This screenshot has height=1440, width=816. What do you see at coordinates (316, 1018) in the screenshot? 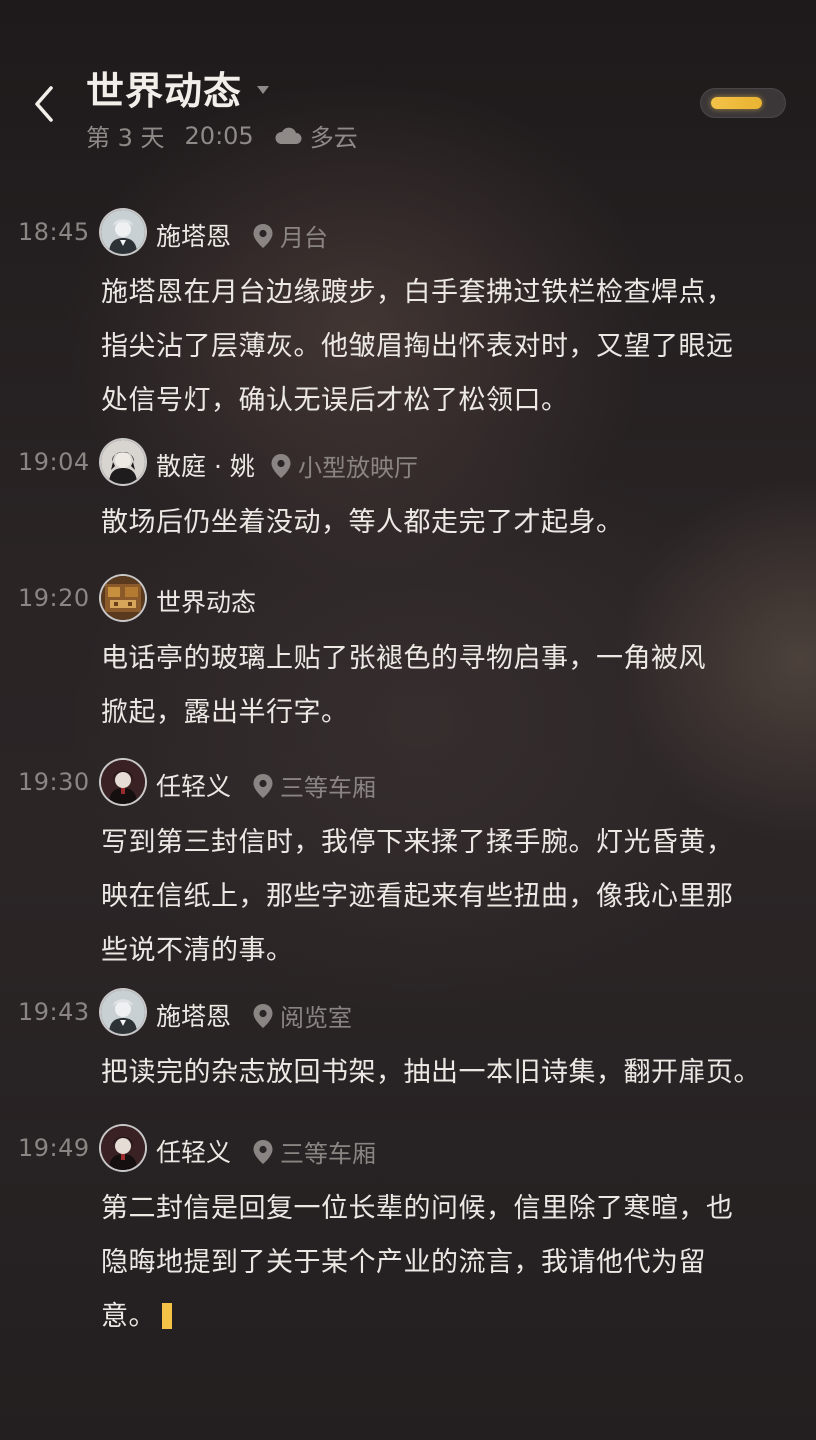
I see `entry-location-label: 阅览室` at bounding box center [316, 1018].